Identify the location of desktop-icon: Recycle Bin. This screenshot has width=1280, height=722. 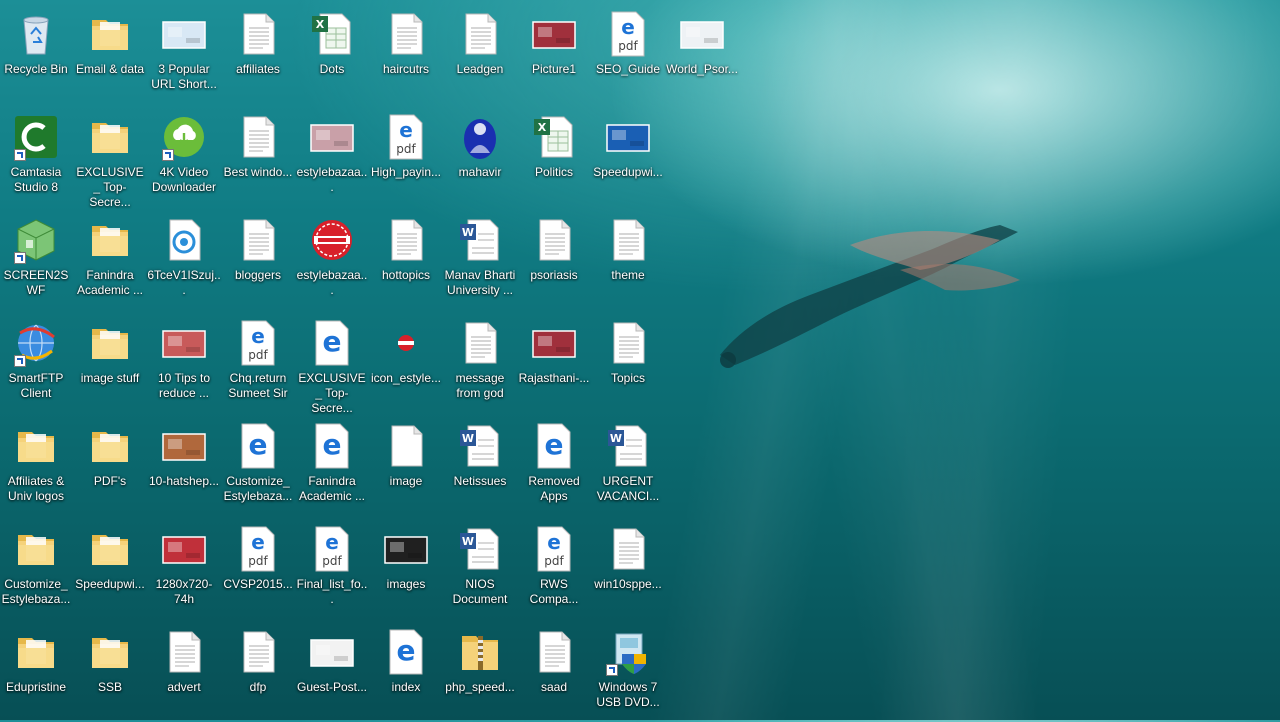
(36, 54).